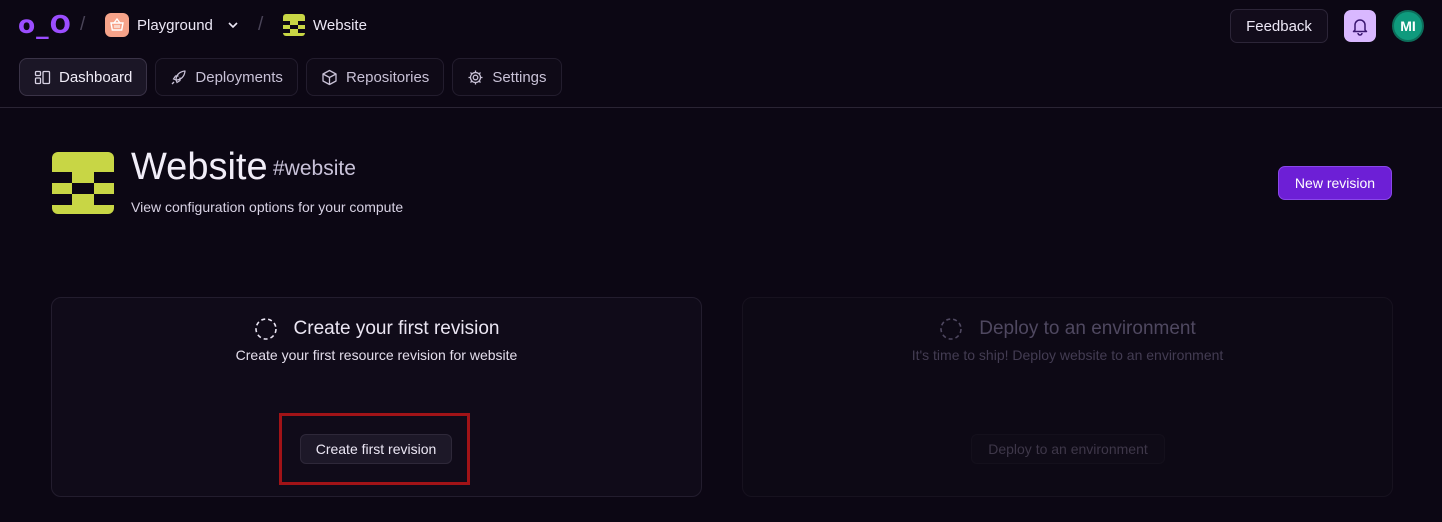 The height and width of the screenshot is (522, 1442). I want to click on tab-deployments: Deployments, so click(226, 77).